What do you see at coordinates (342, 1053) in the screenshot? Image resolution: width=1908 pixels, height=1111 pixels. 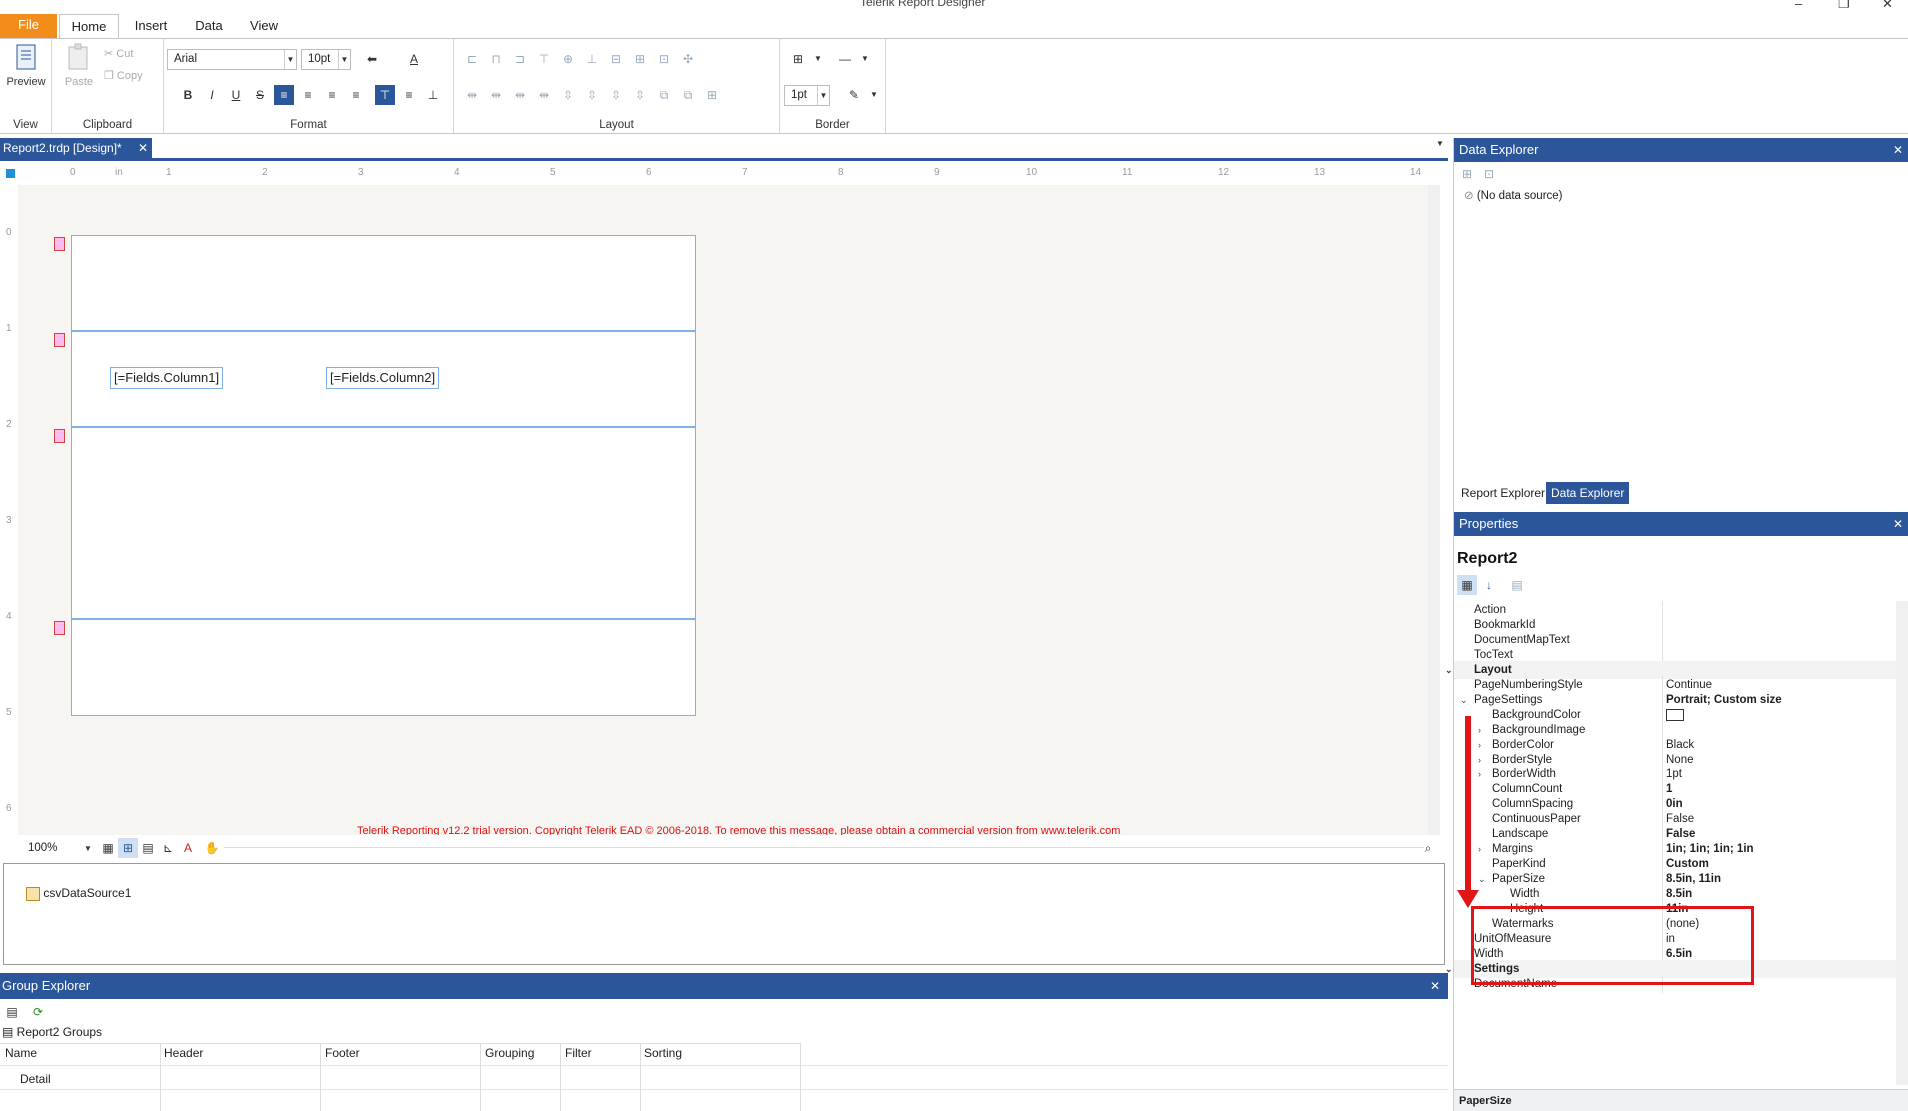 I see `column-header-footer: Footer` at bounding box center [342, 1053].